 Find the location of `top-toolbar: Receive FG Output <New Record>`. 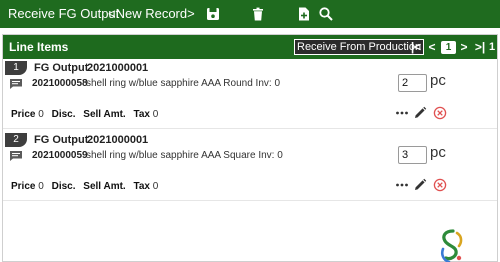

top-toolbar: Receive FG Output <New Record> is located at coordinates (250, 14).